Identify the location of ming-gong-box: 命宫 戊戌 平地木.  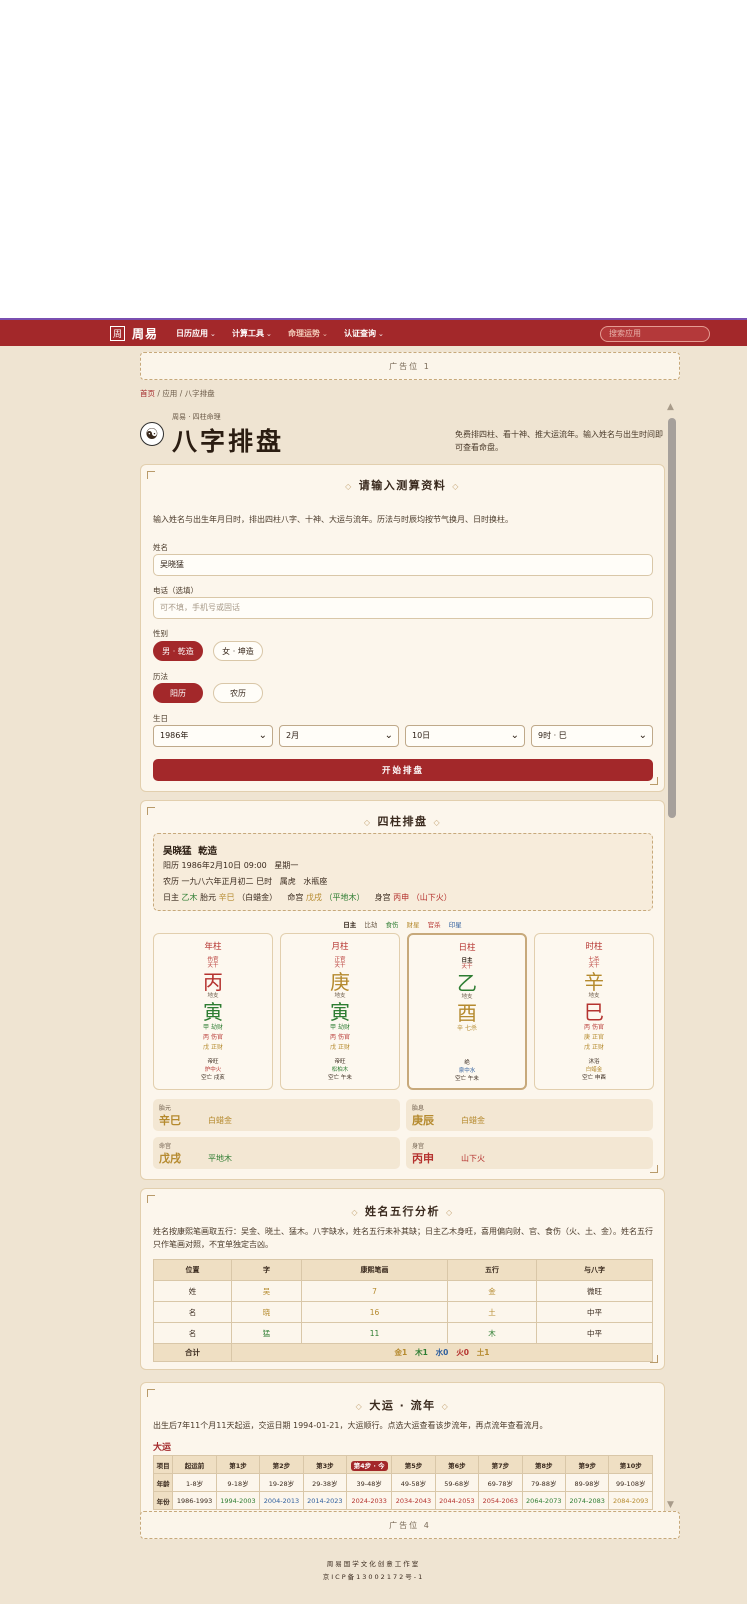
(276, 1153).